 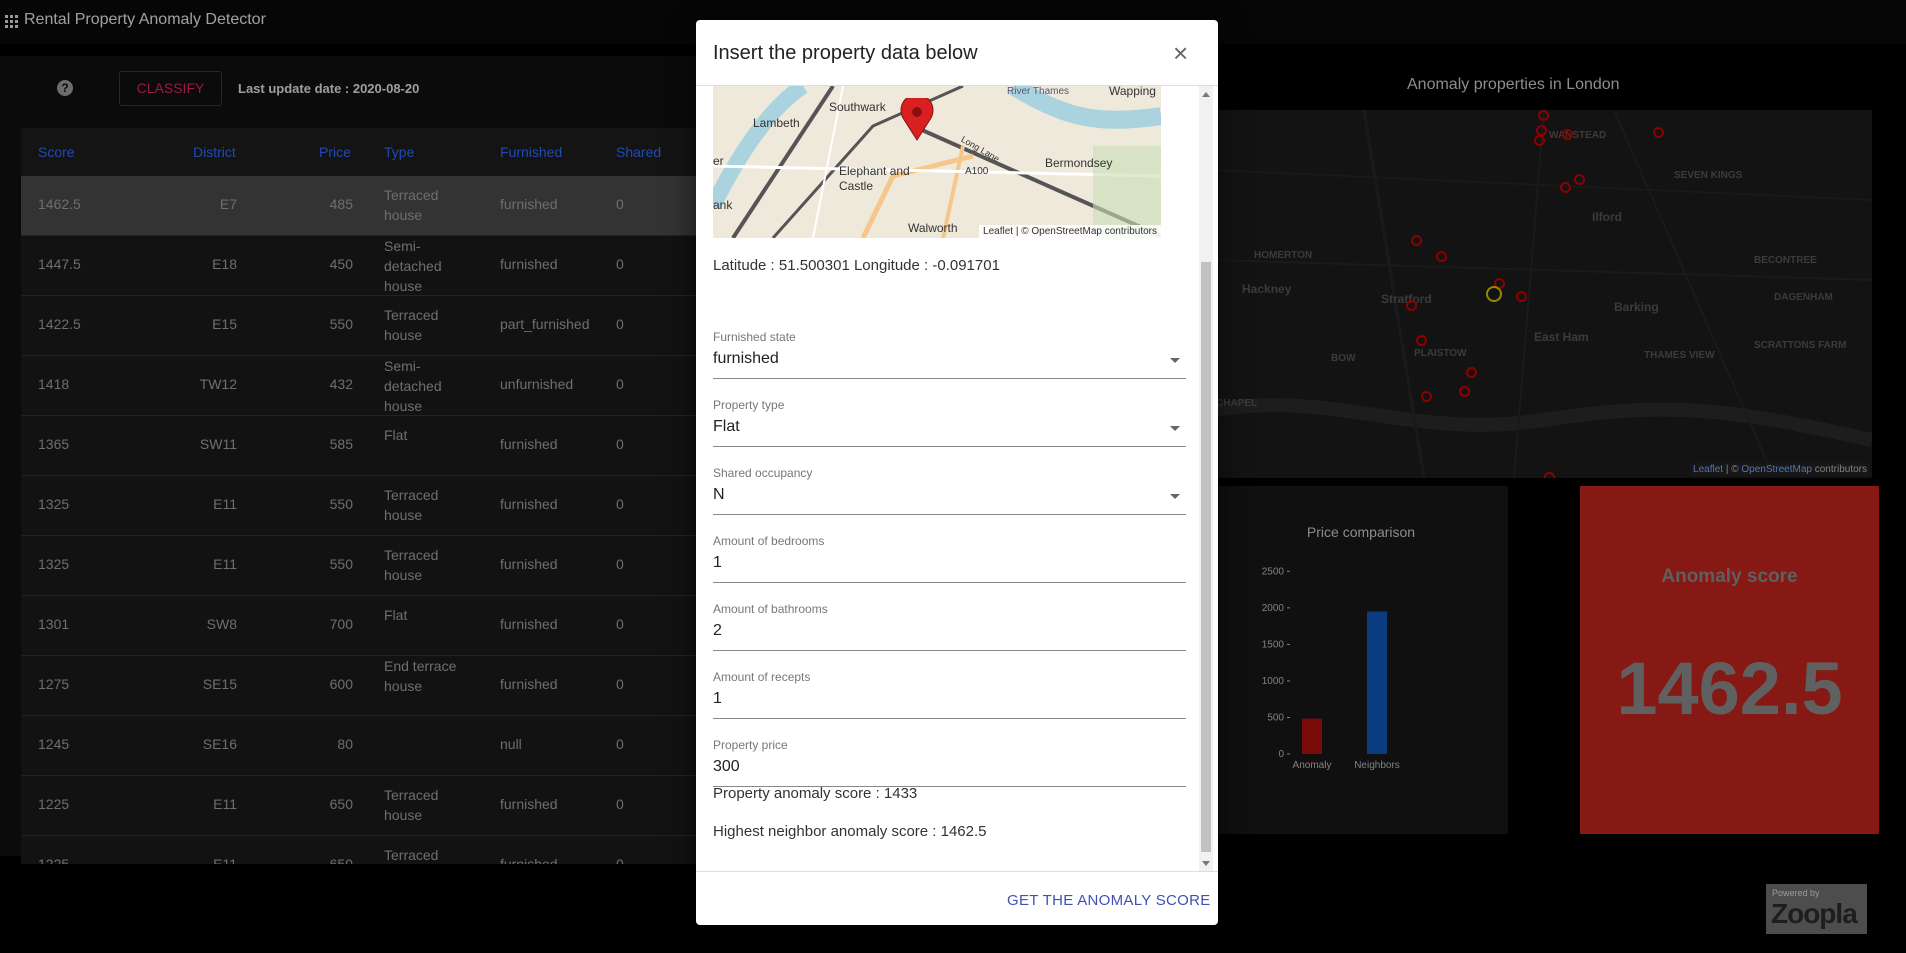 I want to click on map-label: Bermondsey, so click(x=1079, y=163).